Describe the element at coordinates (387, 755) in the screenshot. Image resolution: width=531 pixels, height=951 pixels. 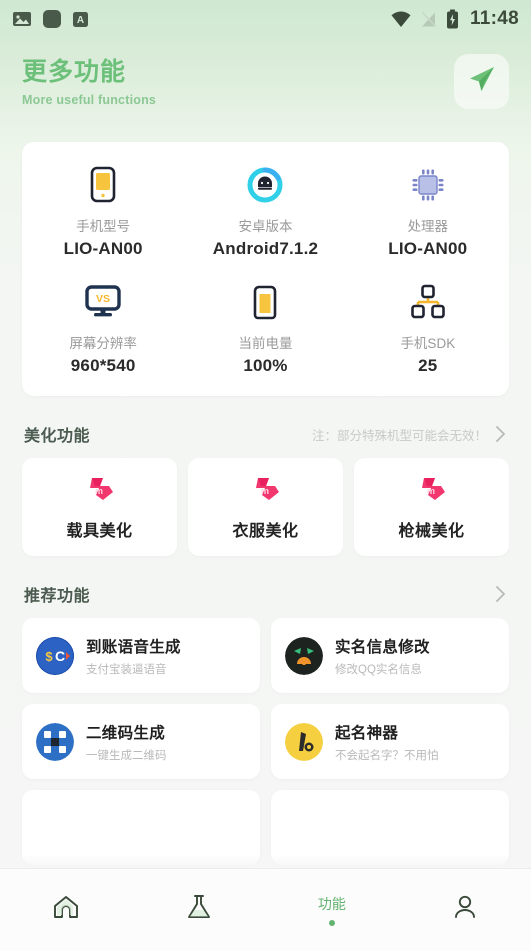
I see `recommend-card-subtitle: 不会起名字？不用怕` at that location.